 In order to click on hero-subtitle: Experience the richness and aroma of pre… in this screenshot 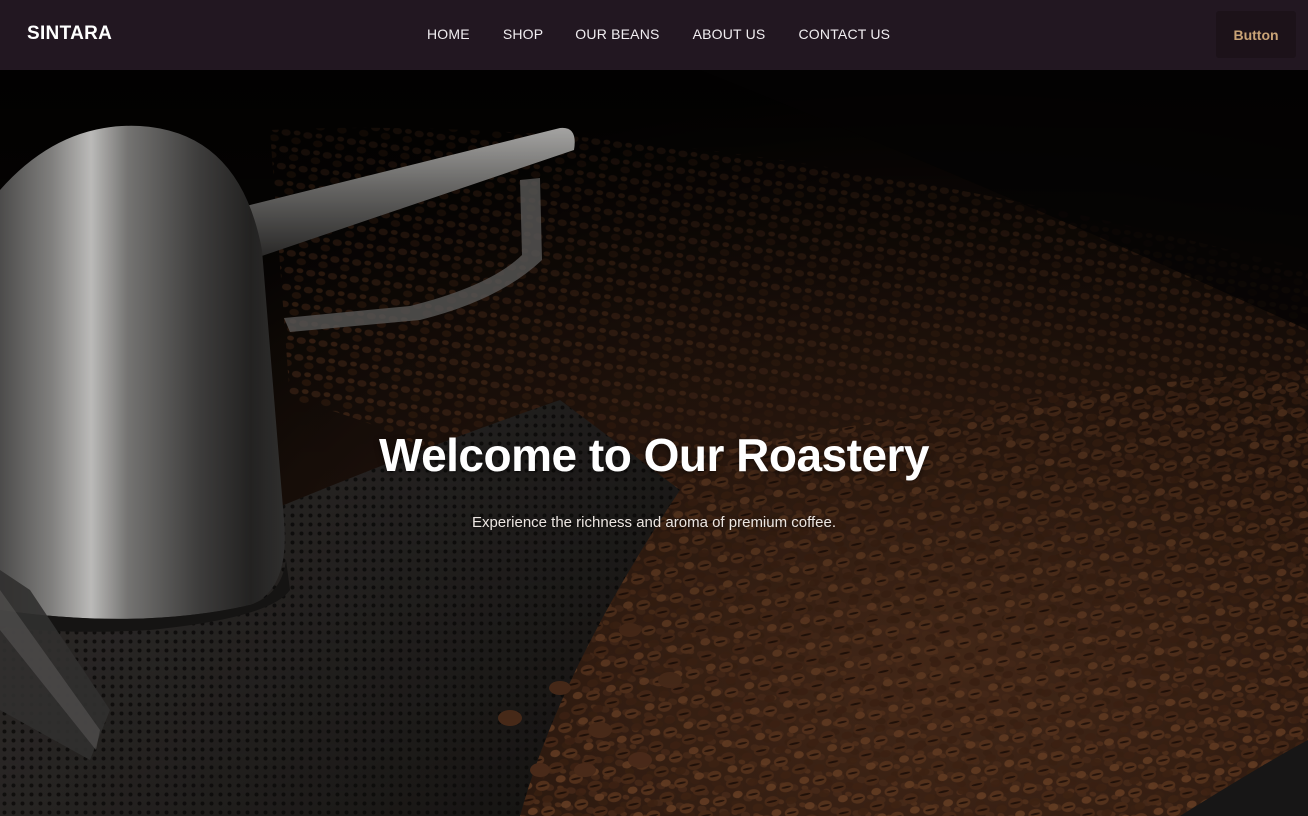, I will do `click(654, 522)`.